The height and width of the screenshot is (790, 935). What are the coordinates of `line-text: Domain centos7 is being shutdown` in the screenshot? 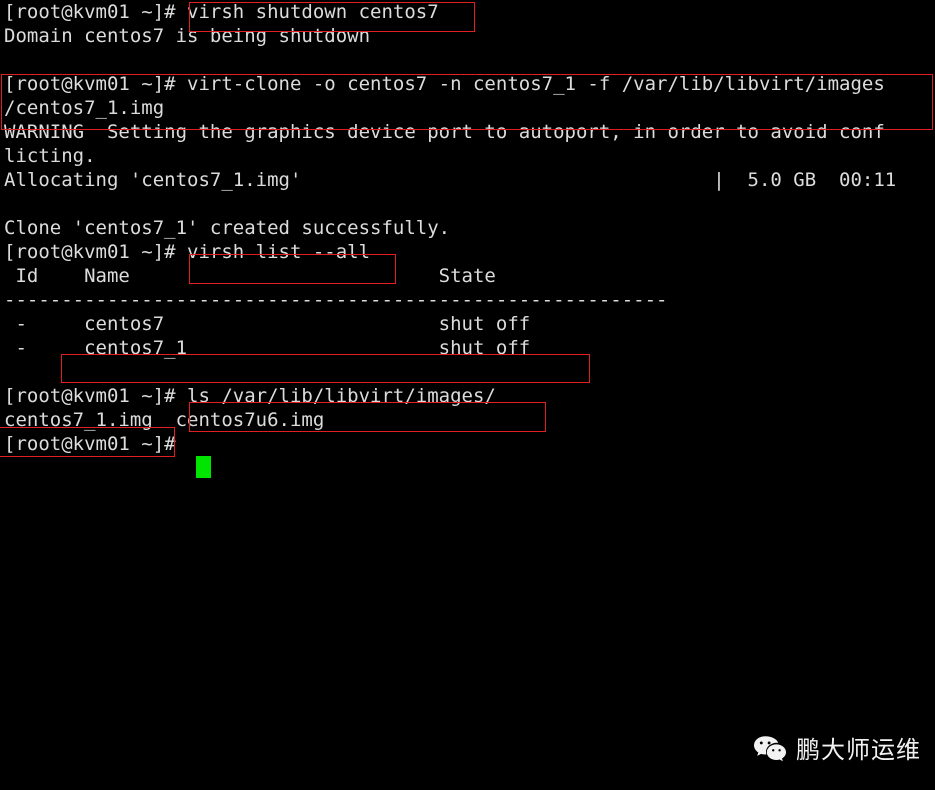 It's located at (187, 36).